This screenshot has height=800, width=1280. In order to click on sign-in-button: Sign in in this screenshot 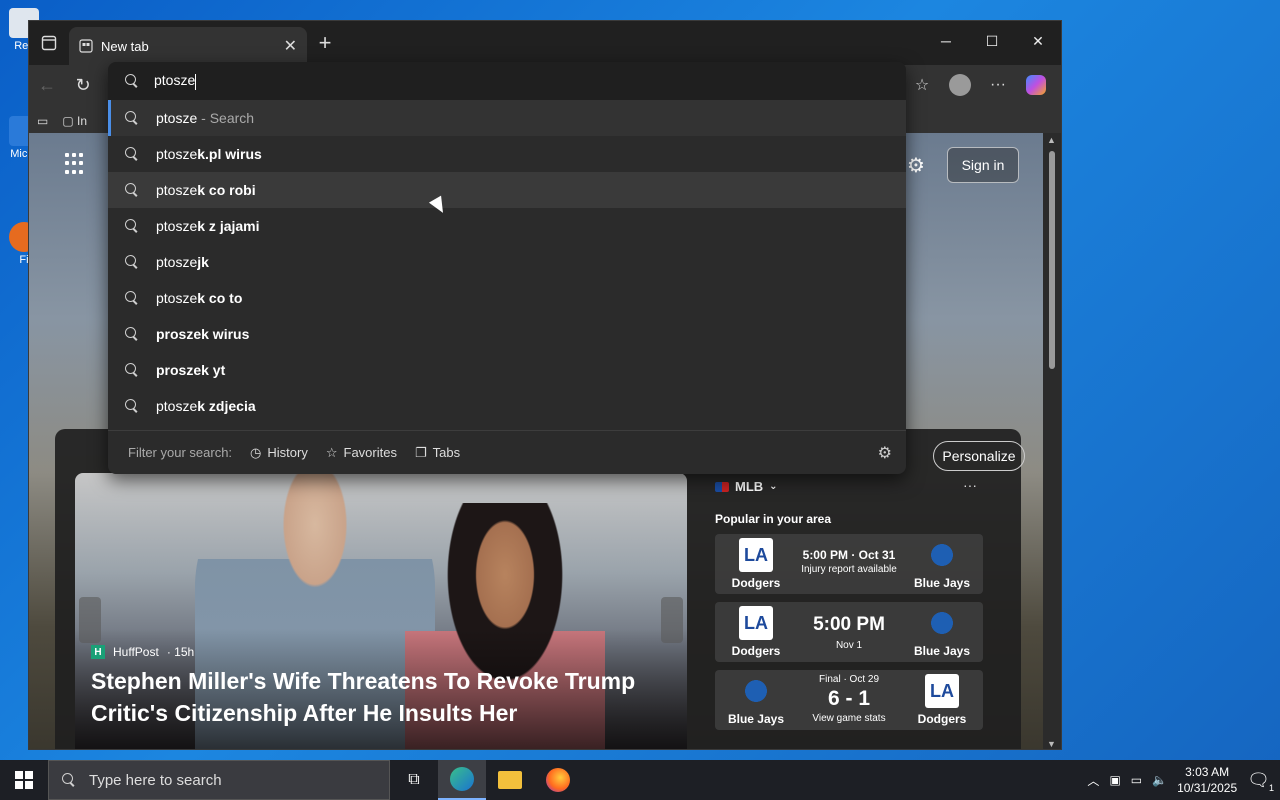, I will do `click(983, 165)`.